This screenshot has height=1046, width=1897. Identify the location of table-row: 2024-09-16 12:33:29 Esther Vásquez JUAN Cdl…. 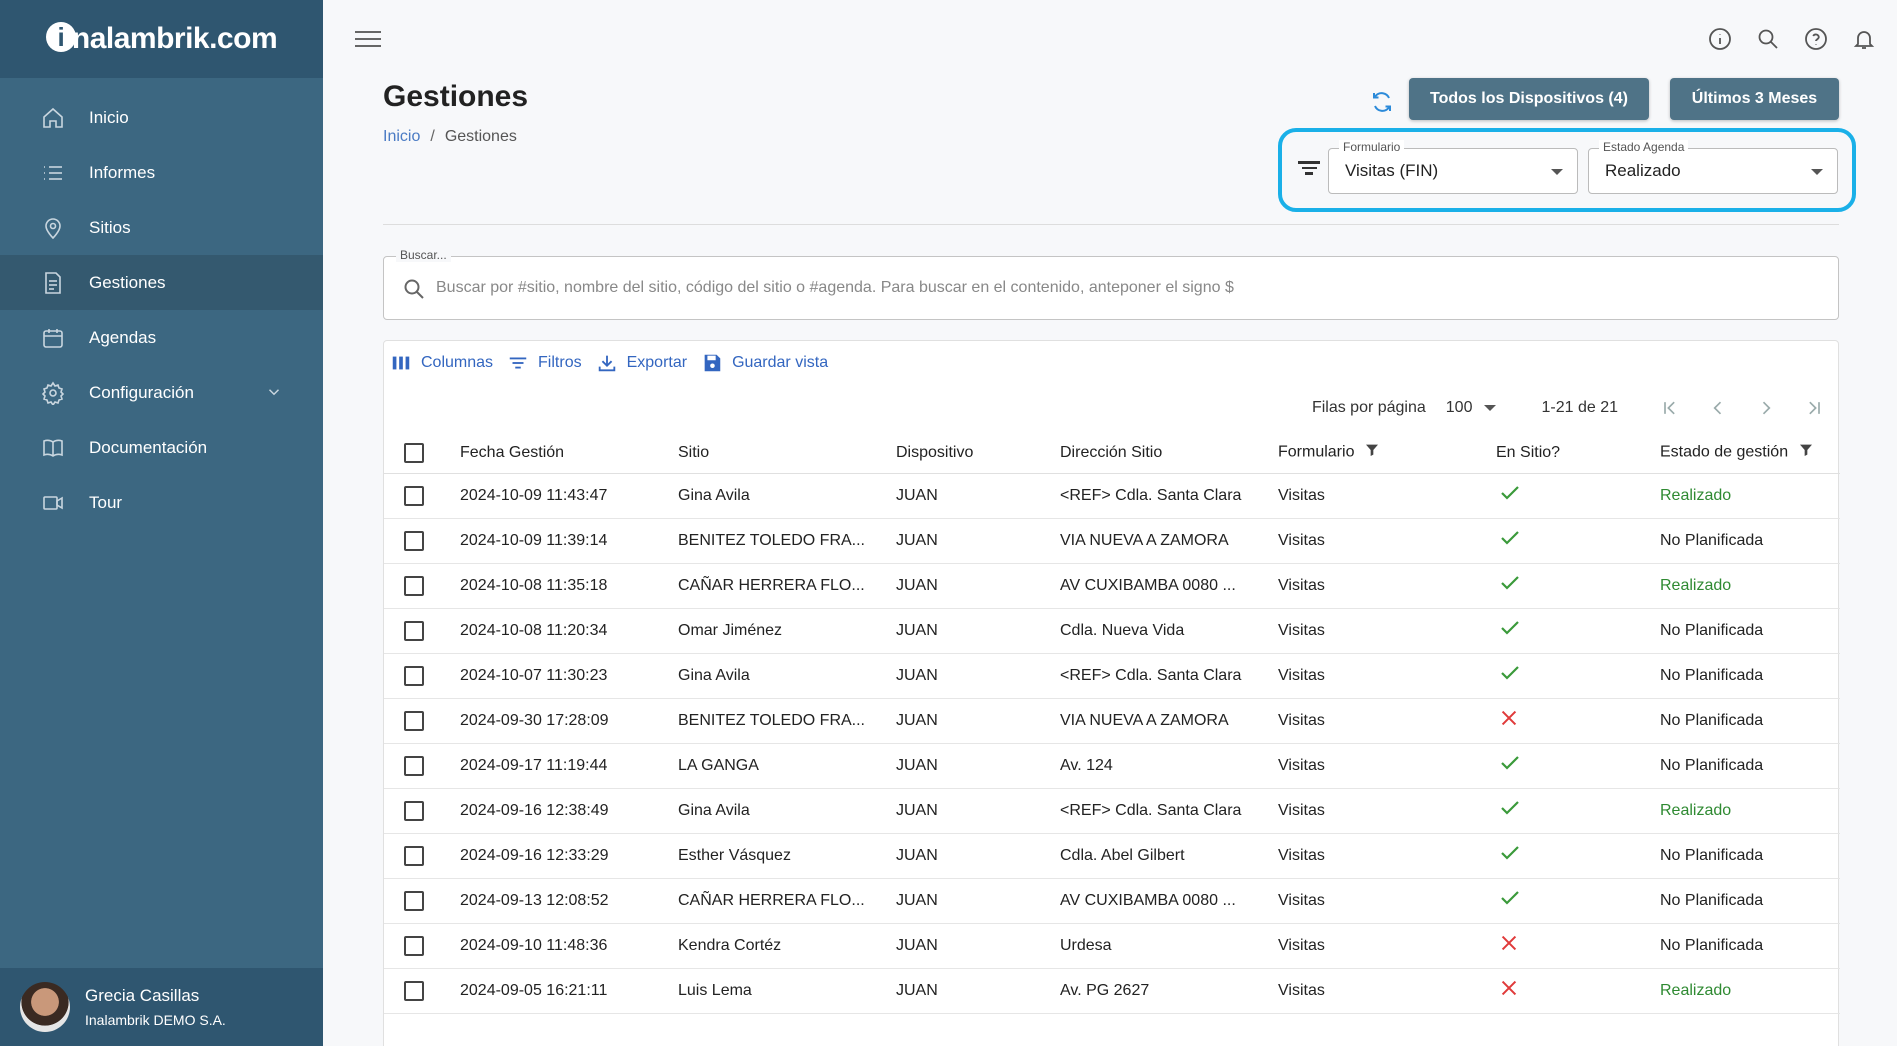
(1112, 856).